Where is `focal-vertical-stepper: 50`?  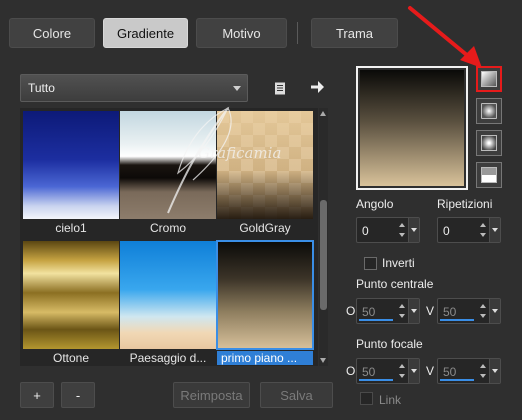
focal-vertical-stepper: 50 is located at coordinates (469, 371).